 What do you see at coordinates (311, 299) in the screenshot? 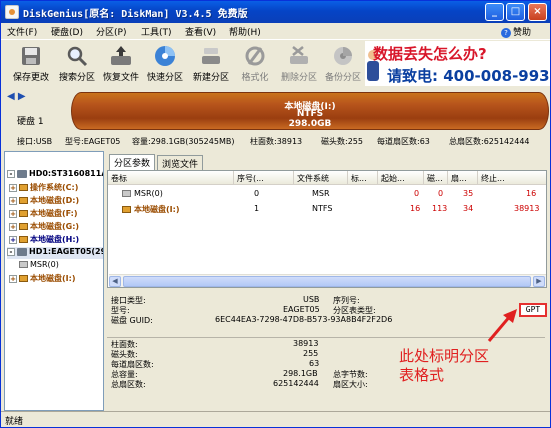
I see `detail-interface-type-value: USB` at bounding box center [311, 299].